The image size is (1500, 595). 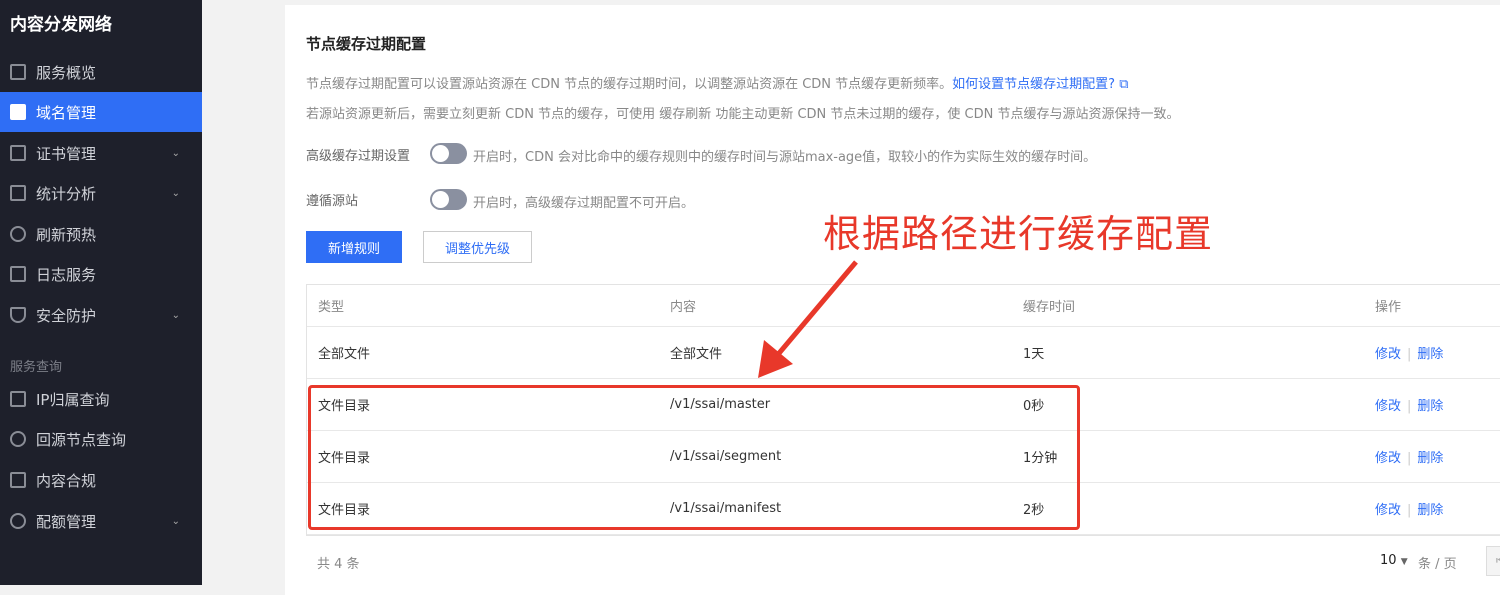 What do you see at coordinates (808, 319) in the screenshot?
I see `annotation-arrow-icon` at bounding box center [808, 319].